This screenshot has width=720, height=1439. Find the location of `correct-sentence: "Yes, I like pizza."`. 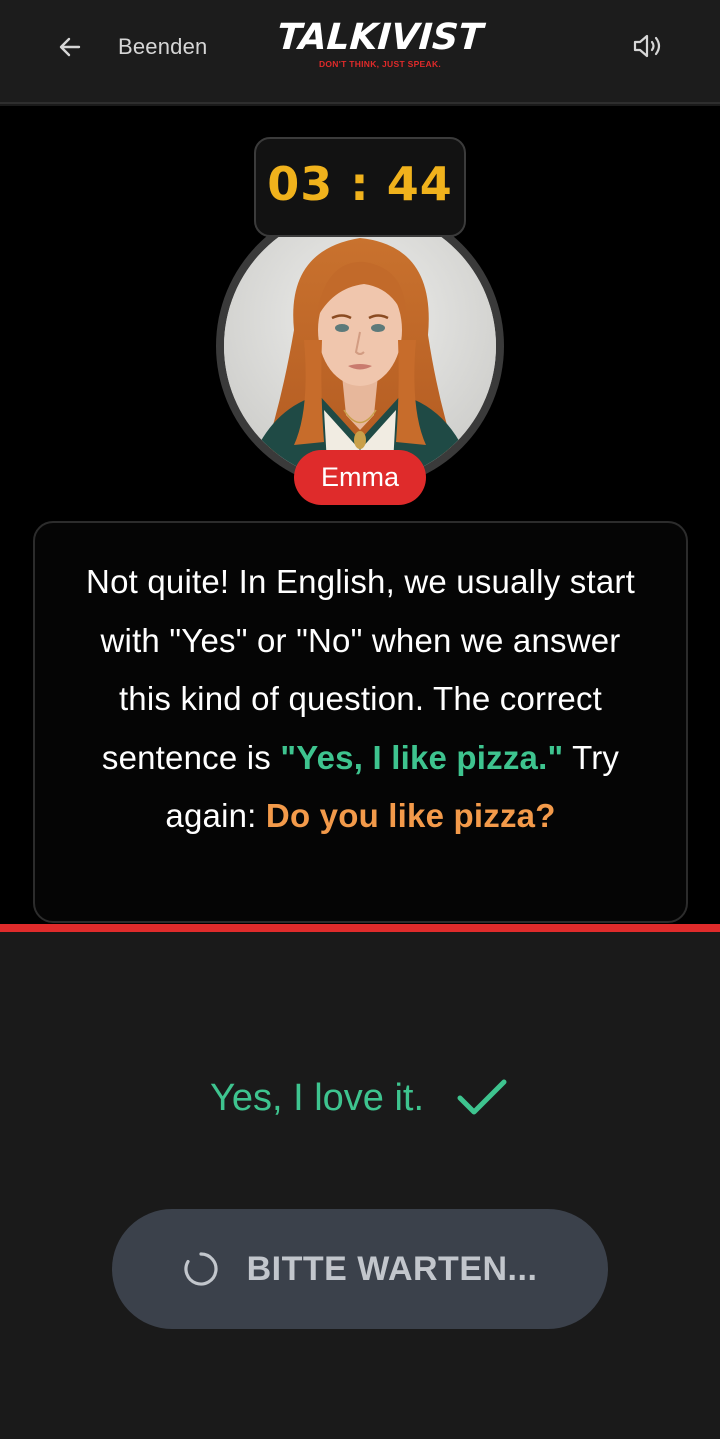

correct-sentence: "Yes, I like pizza." is located at coordinates (422, 757).